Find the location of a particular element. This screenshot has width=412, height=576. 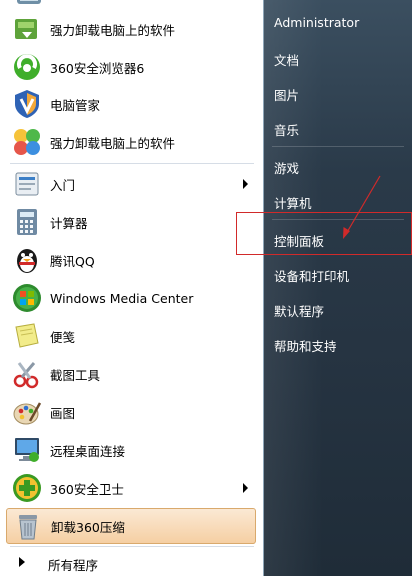

program-item-label: 电脑管家 is located at coordinates (75, 105).